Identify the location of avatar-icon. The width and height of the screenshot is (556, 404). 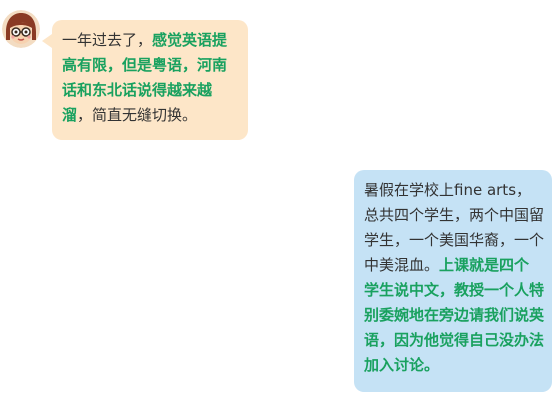
(21, 29).